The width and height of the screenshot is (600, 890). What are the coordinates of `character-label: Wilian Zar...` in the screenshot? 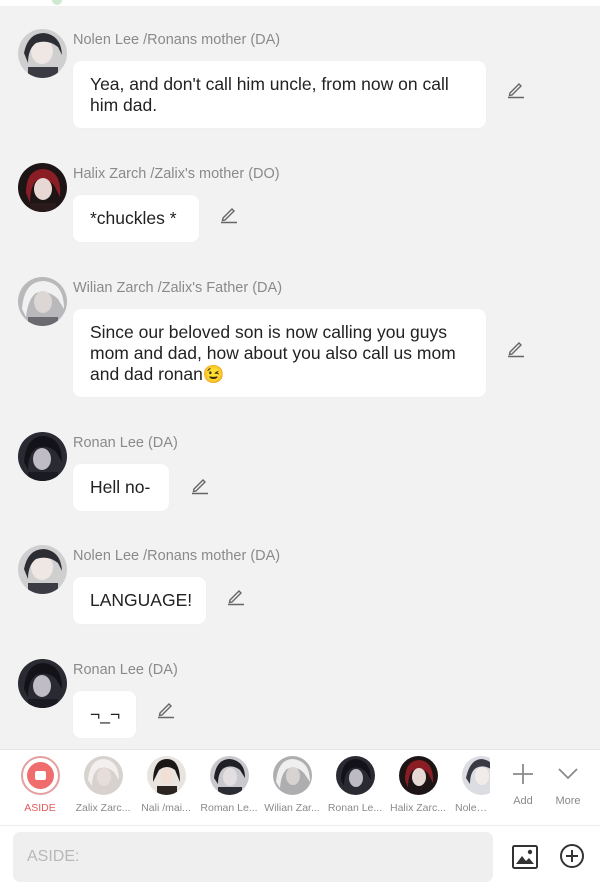 It's located at (292, 808).